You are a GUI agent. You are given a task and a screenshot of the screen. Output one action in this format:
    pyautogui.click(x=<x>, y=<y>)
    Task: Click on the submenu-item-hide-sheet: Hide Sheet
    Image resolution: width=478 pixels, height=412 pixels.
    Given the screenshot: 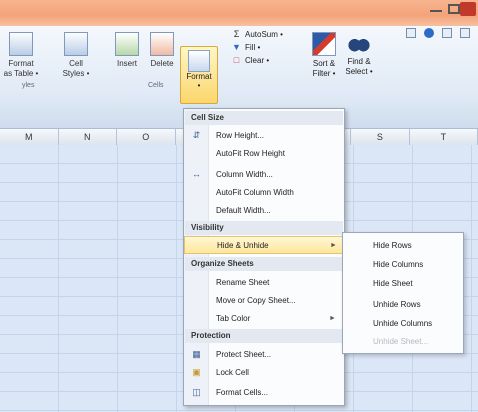 What is the action you would take?
    pyautogui.click(x=393, y=283)
    